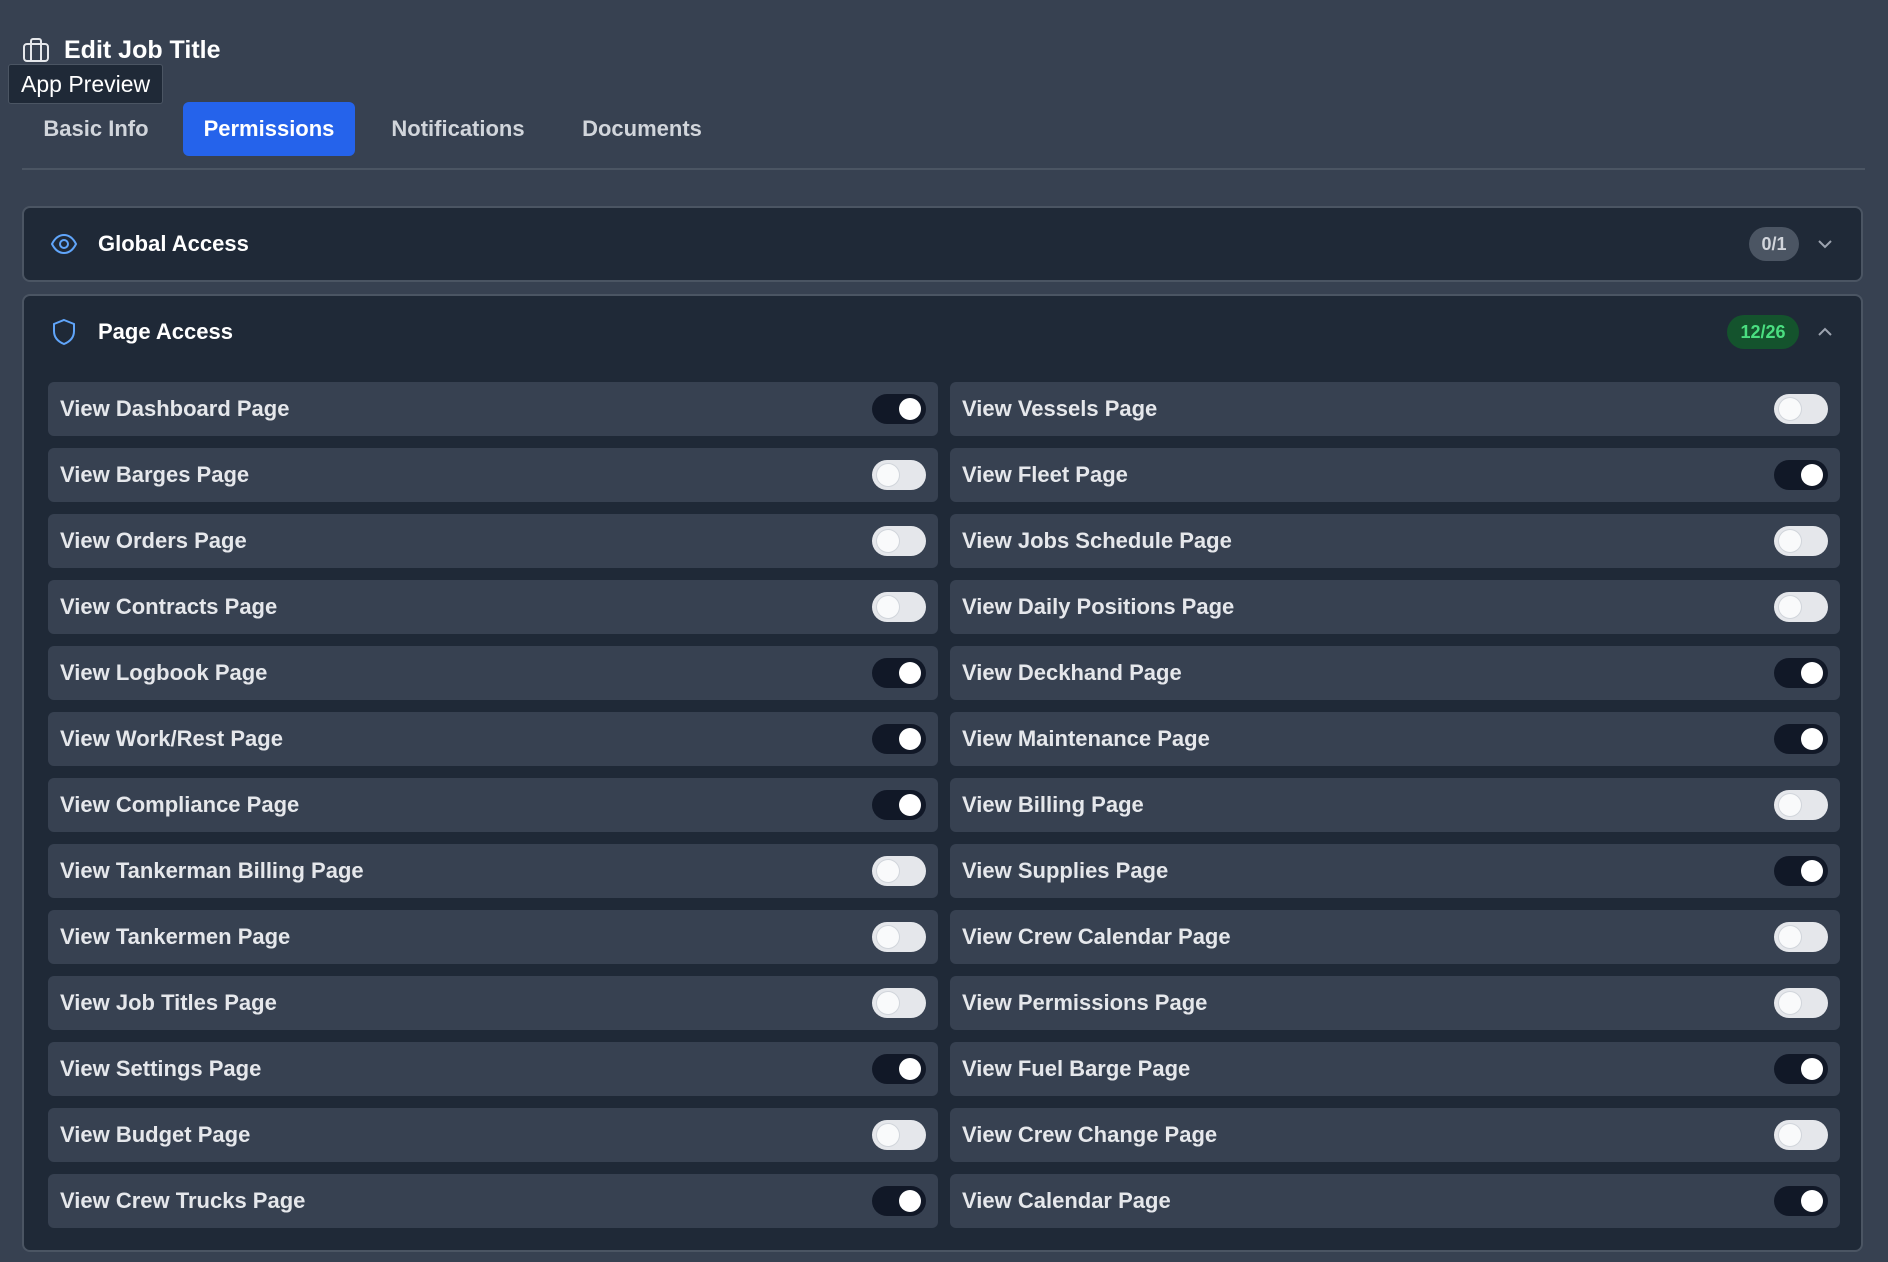 Image resolution: width=1888 pixels, height=1262 pixels. Describe the element at coordinates (1395, 1069) in the screenshot. I see `permission-row: View Fuel Barge Page` at that location.